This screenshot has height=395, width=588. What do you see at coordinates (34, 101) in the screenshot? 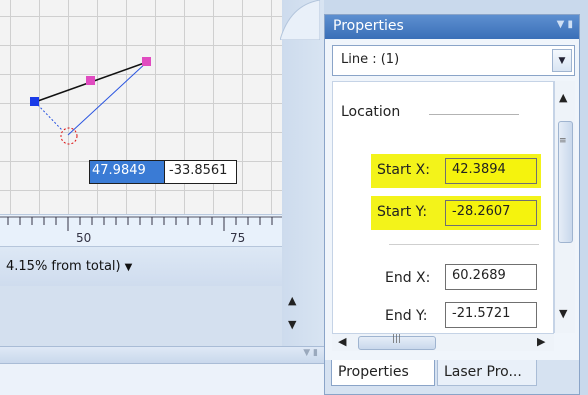
I see `start-handle` at bounding box center [34, 101].